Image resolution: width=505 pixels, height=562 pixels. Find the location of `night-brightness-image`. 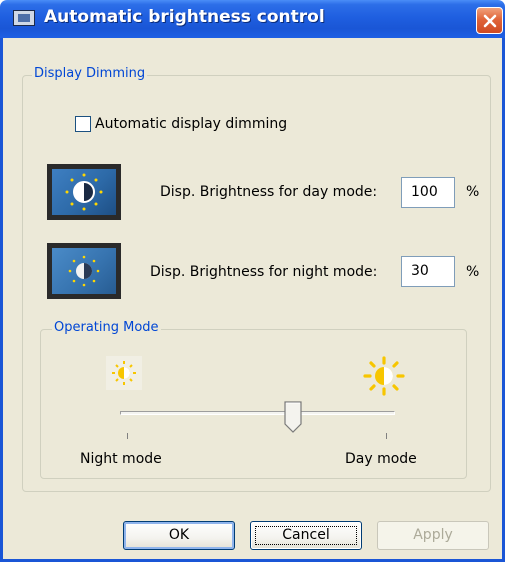

night-brightness-image is located at coordinates (84, 271).